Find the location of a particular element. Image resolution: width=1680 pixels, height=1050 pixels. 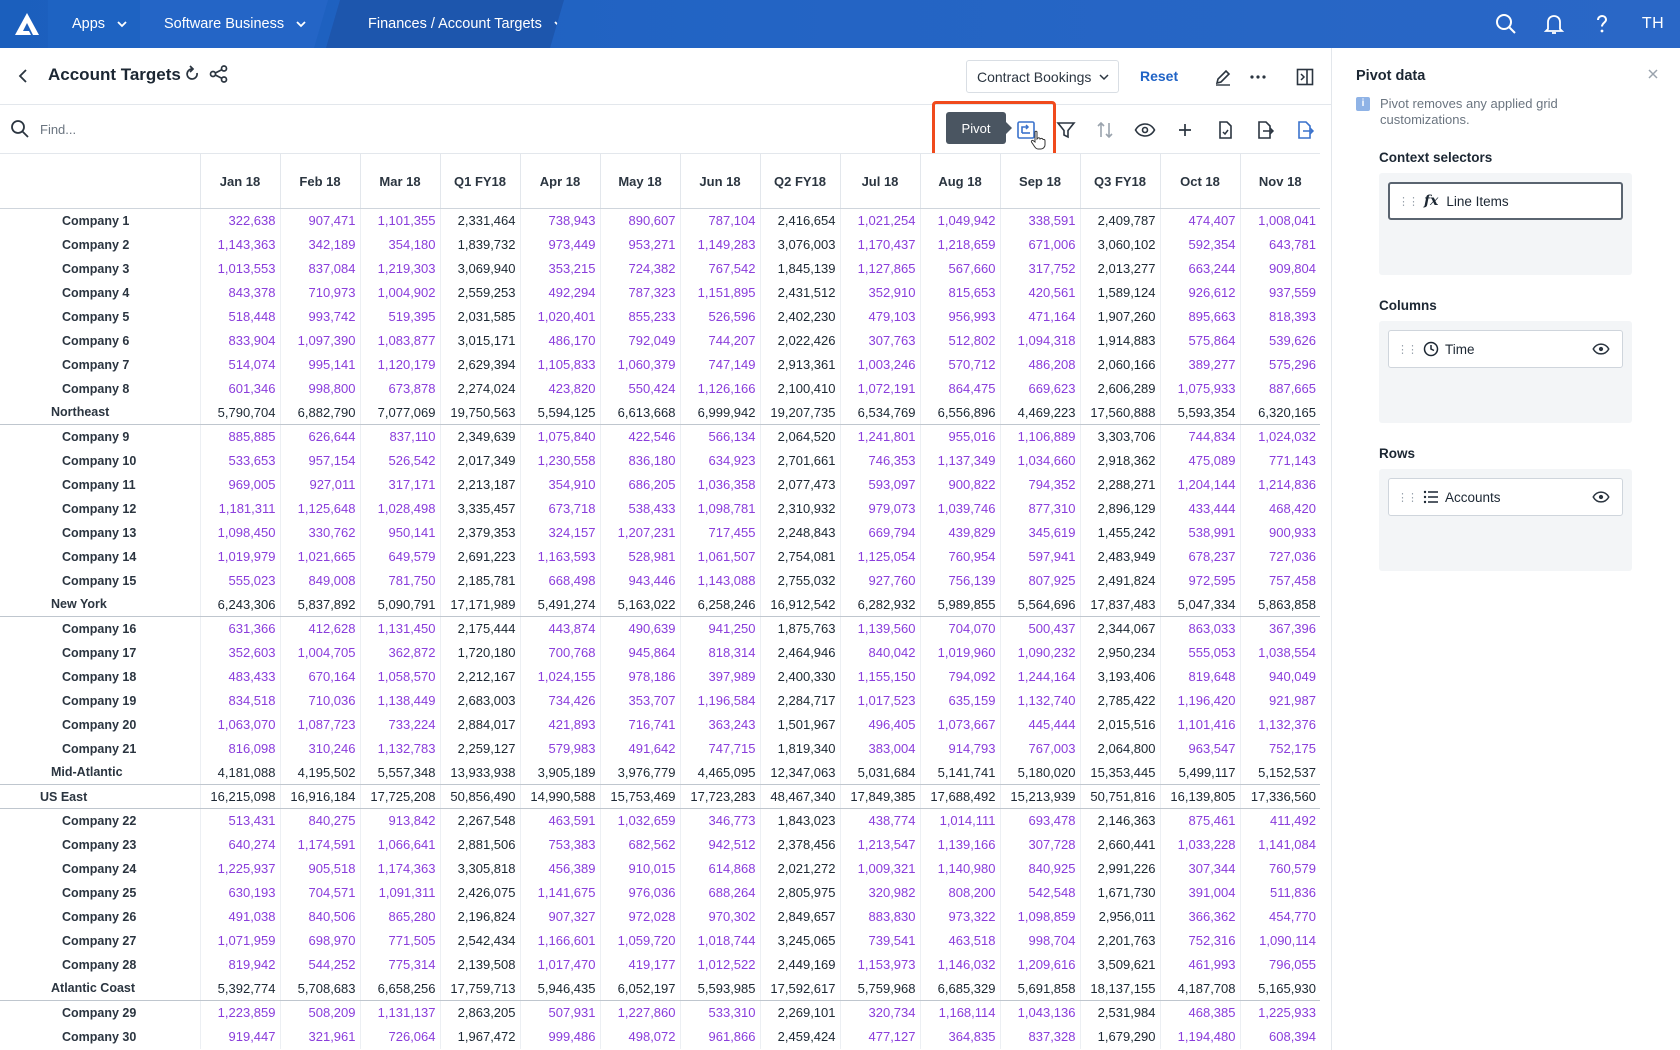

grid-cell: 726,064 is located at coordinates (399, 1036).